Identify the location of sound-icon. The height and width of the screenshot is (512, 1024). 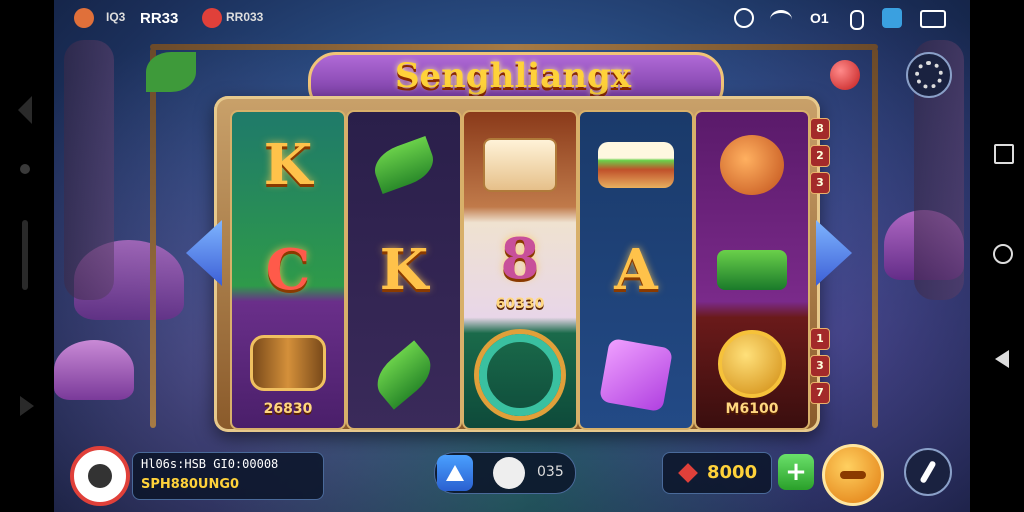
(928, 472).